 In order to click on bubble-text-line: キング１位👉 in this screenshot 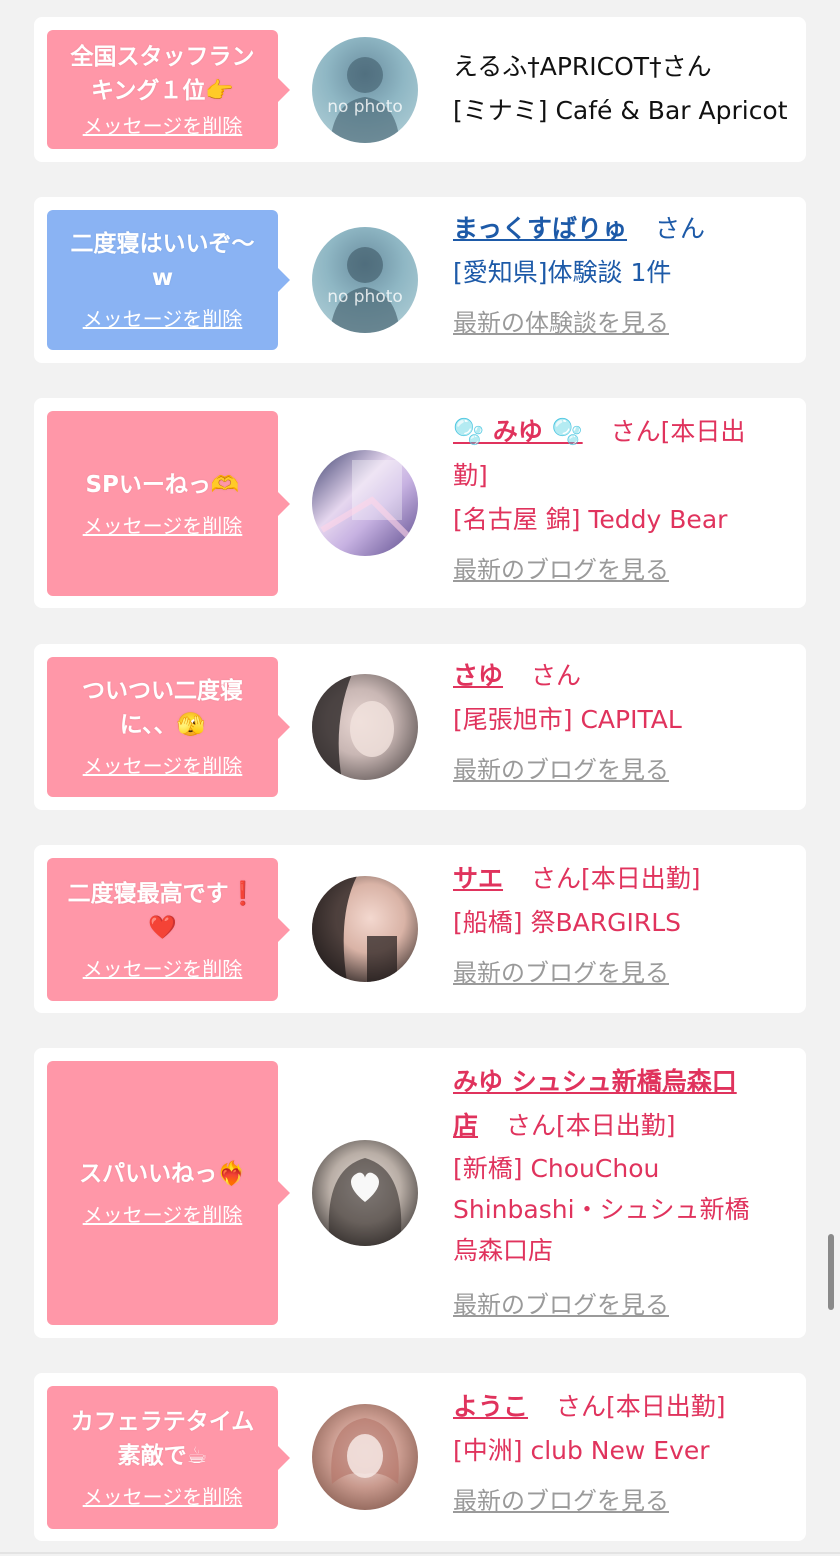, I will do `click(162, 90)`.